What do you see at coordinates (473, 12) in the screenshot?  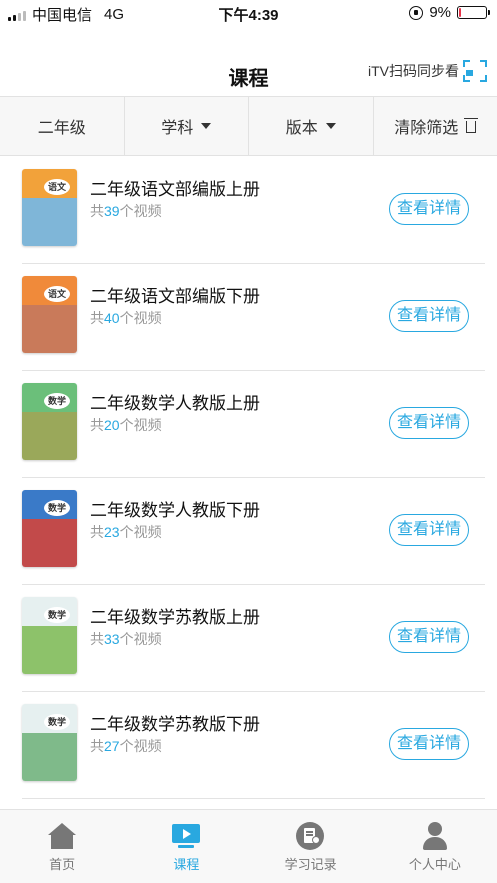 I see `battery-icon` at bounding box center [473, 12].